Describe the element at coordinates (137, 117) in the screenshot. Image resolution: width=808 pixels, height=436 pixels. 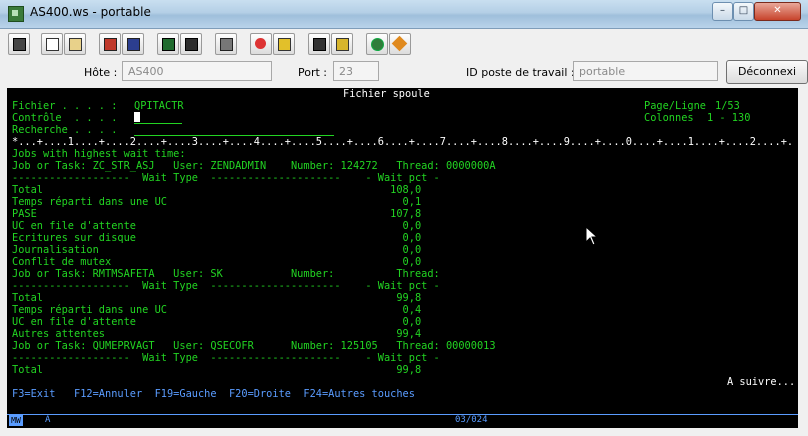
I see `text-cursor` at that location.